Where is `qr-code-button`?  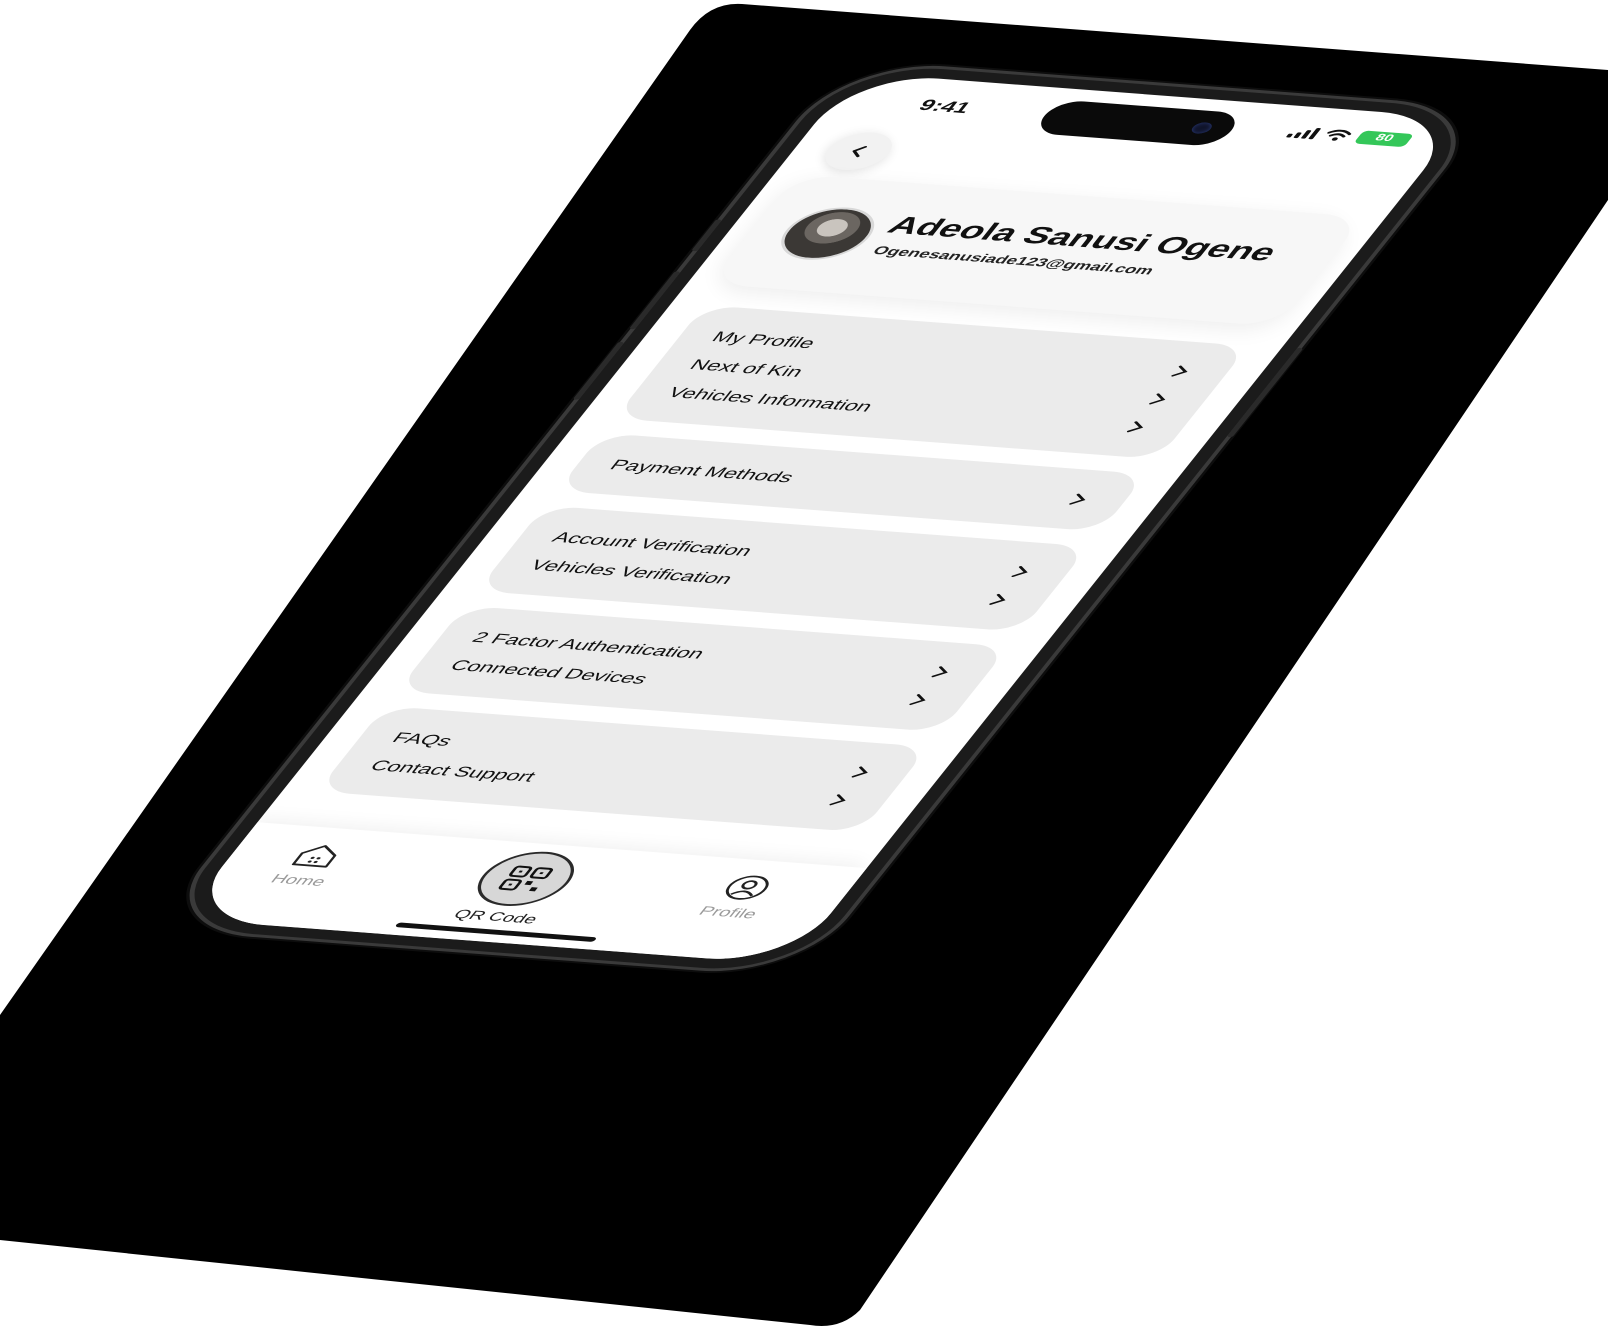 qr-code-button is located at coordinates (526, 879).